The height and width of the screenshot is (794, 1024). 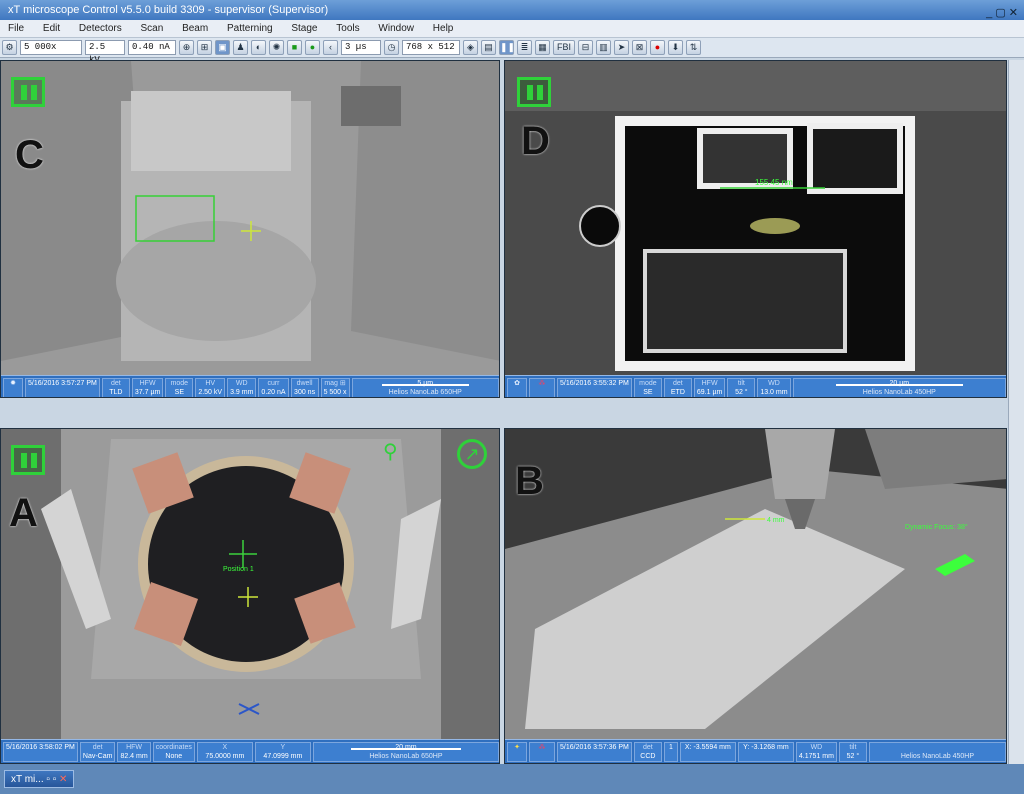 I want to click on menu-window: Window, so click(x=396, y=29).